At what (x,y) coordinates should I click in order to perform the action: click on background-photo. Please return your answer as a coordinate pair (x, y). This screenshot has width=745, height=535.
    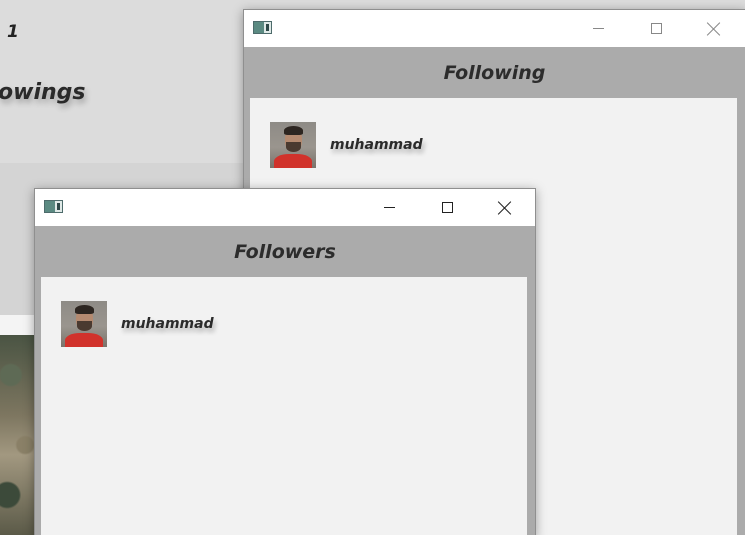
    Looking at the image, I should click on (18, 435).